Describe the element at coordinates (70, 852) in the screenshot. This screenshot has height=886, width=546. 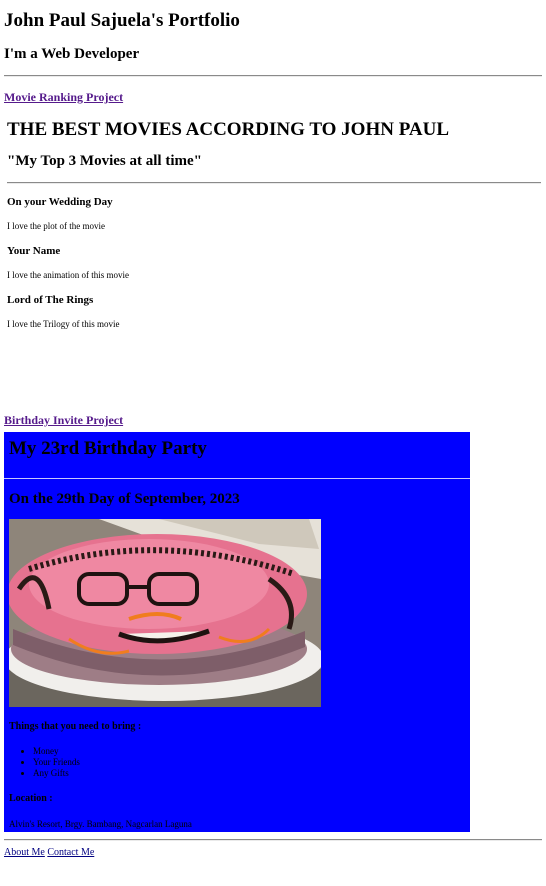
I see `contact-me-link: Contact Me` at that location.